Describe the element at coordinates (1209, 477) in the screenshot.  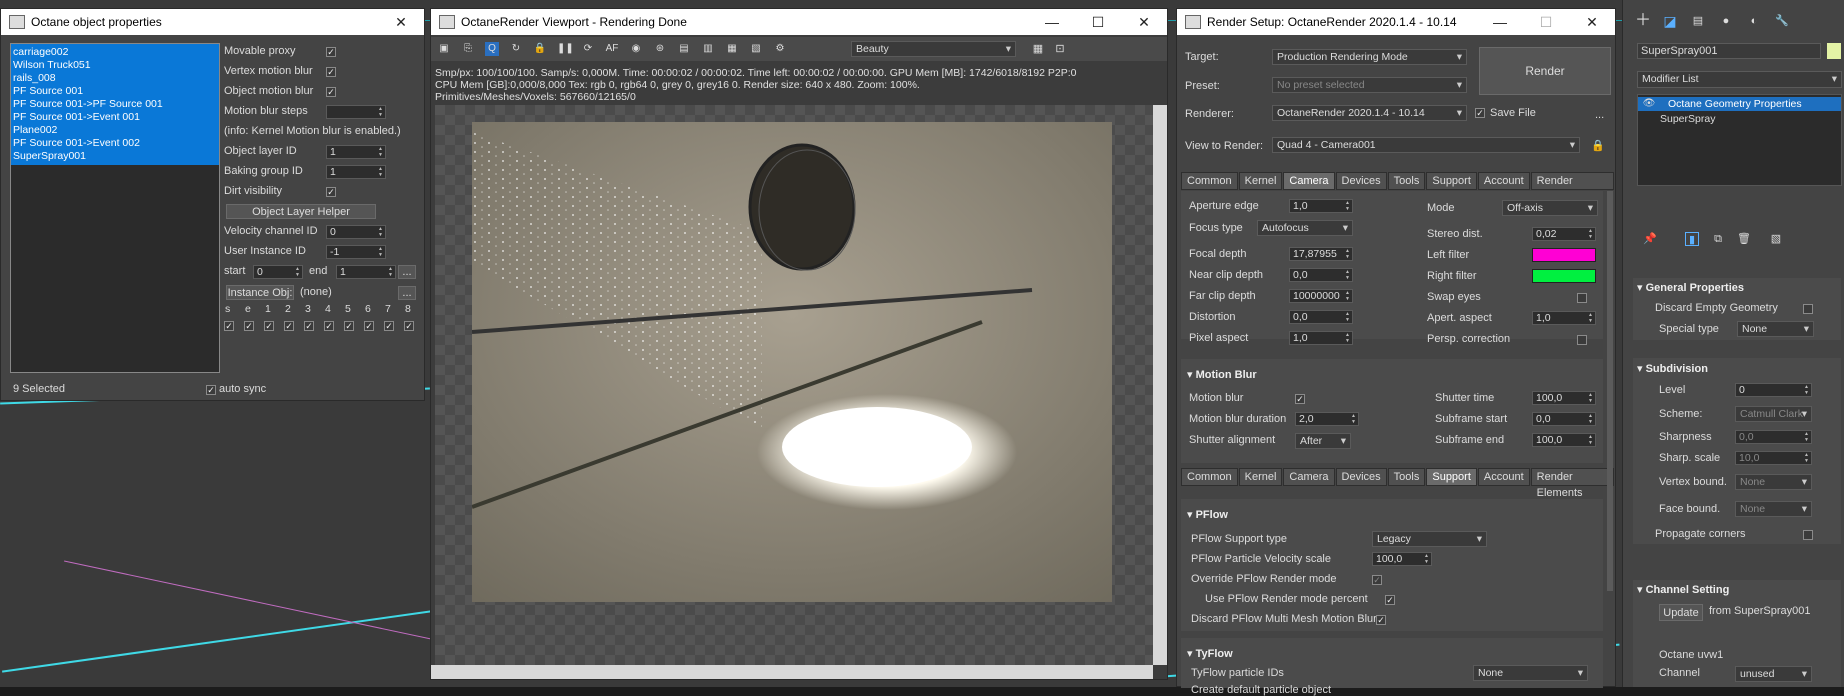
I see `tab-common: Common` at that location.